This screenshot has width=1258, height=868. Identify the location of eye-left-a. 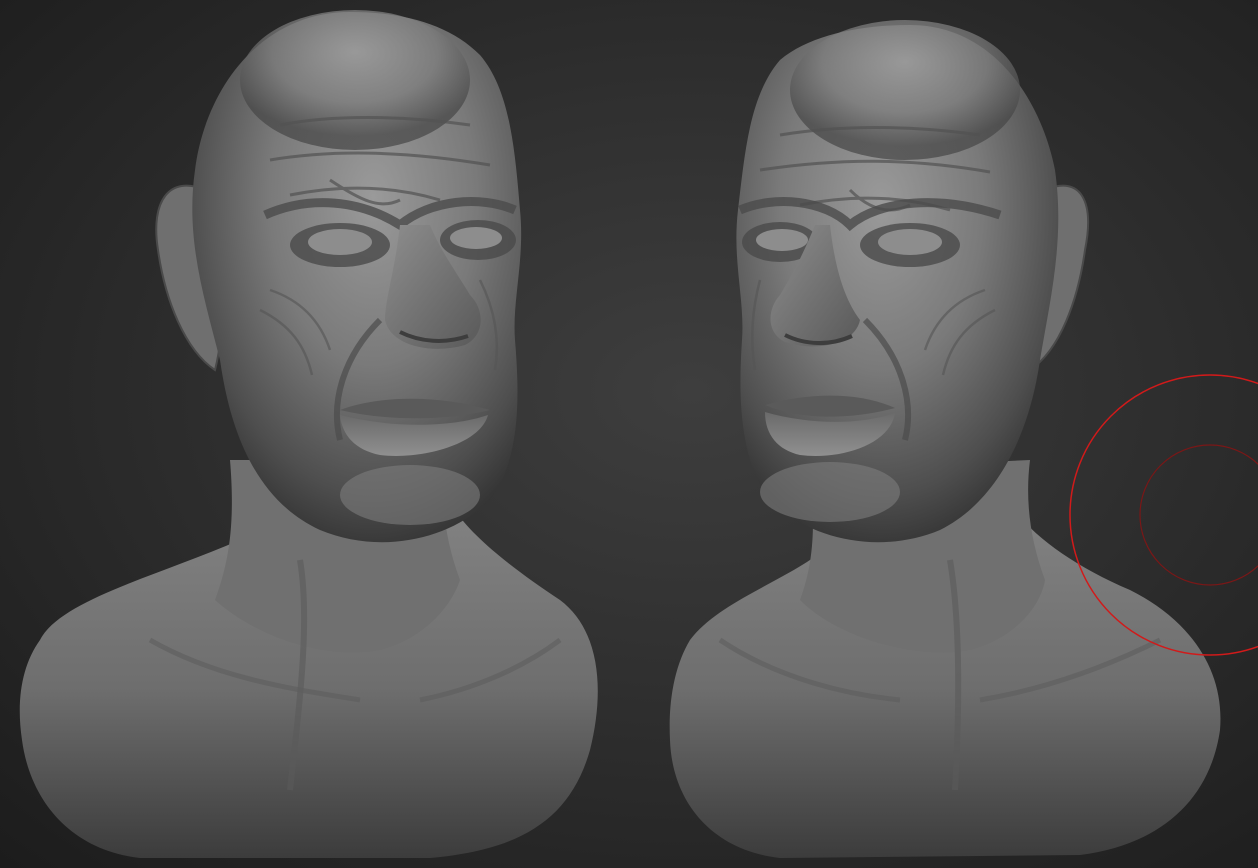
(340, 242).